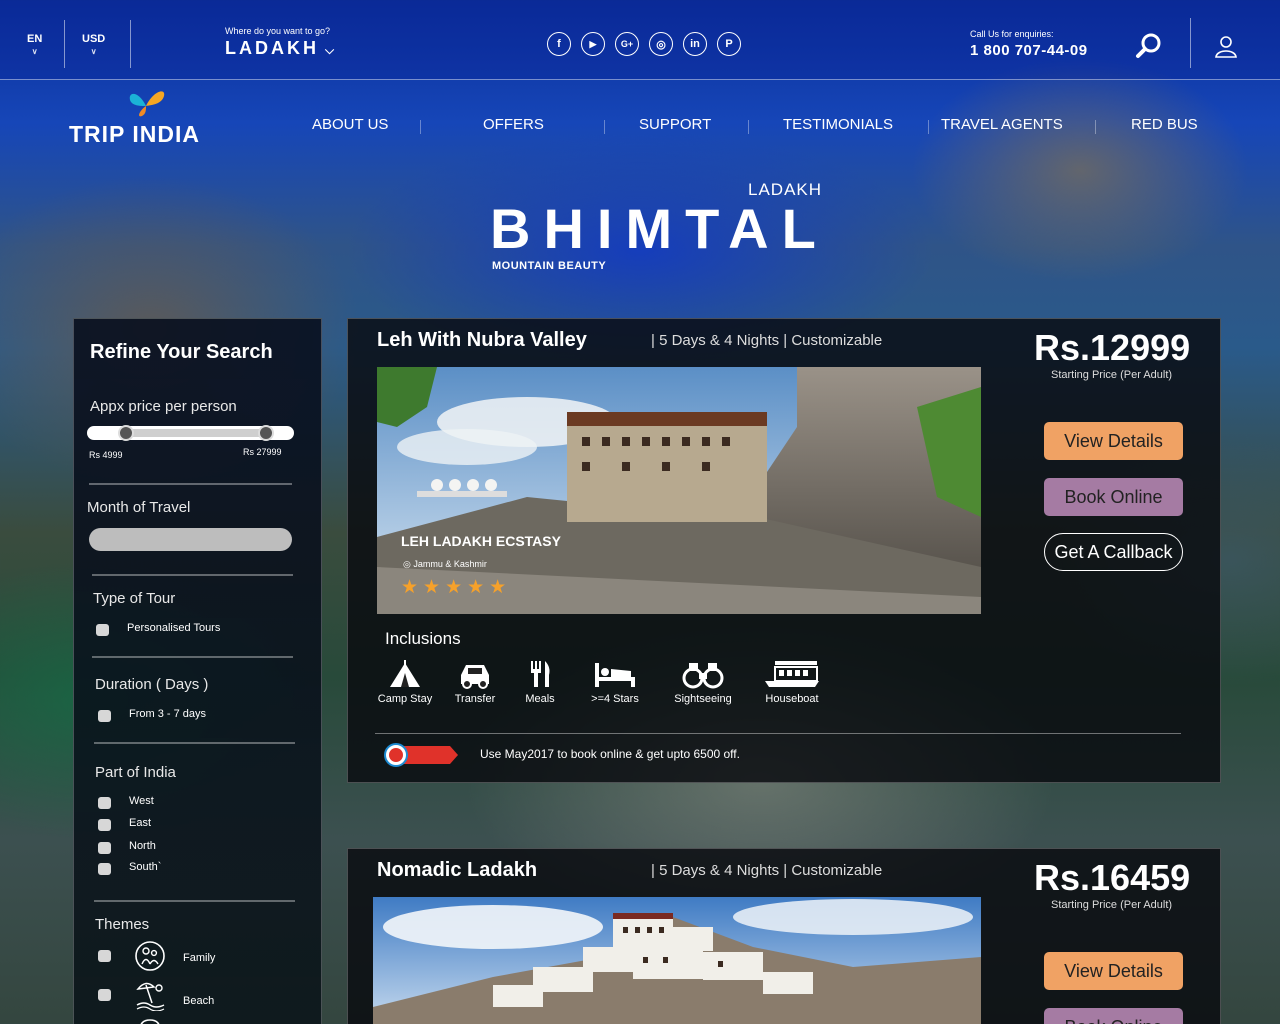 The image size is (1280, 1024). Describe the element at coordinates (104, 803) in the screenshot. I see `checkbox-west` at that location.